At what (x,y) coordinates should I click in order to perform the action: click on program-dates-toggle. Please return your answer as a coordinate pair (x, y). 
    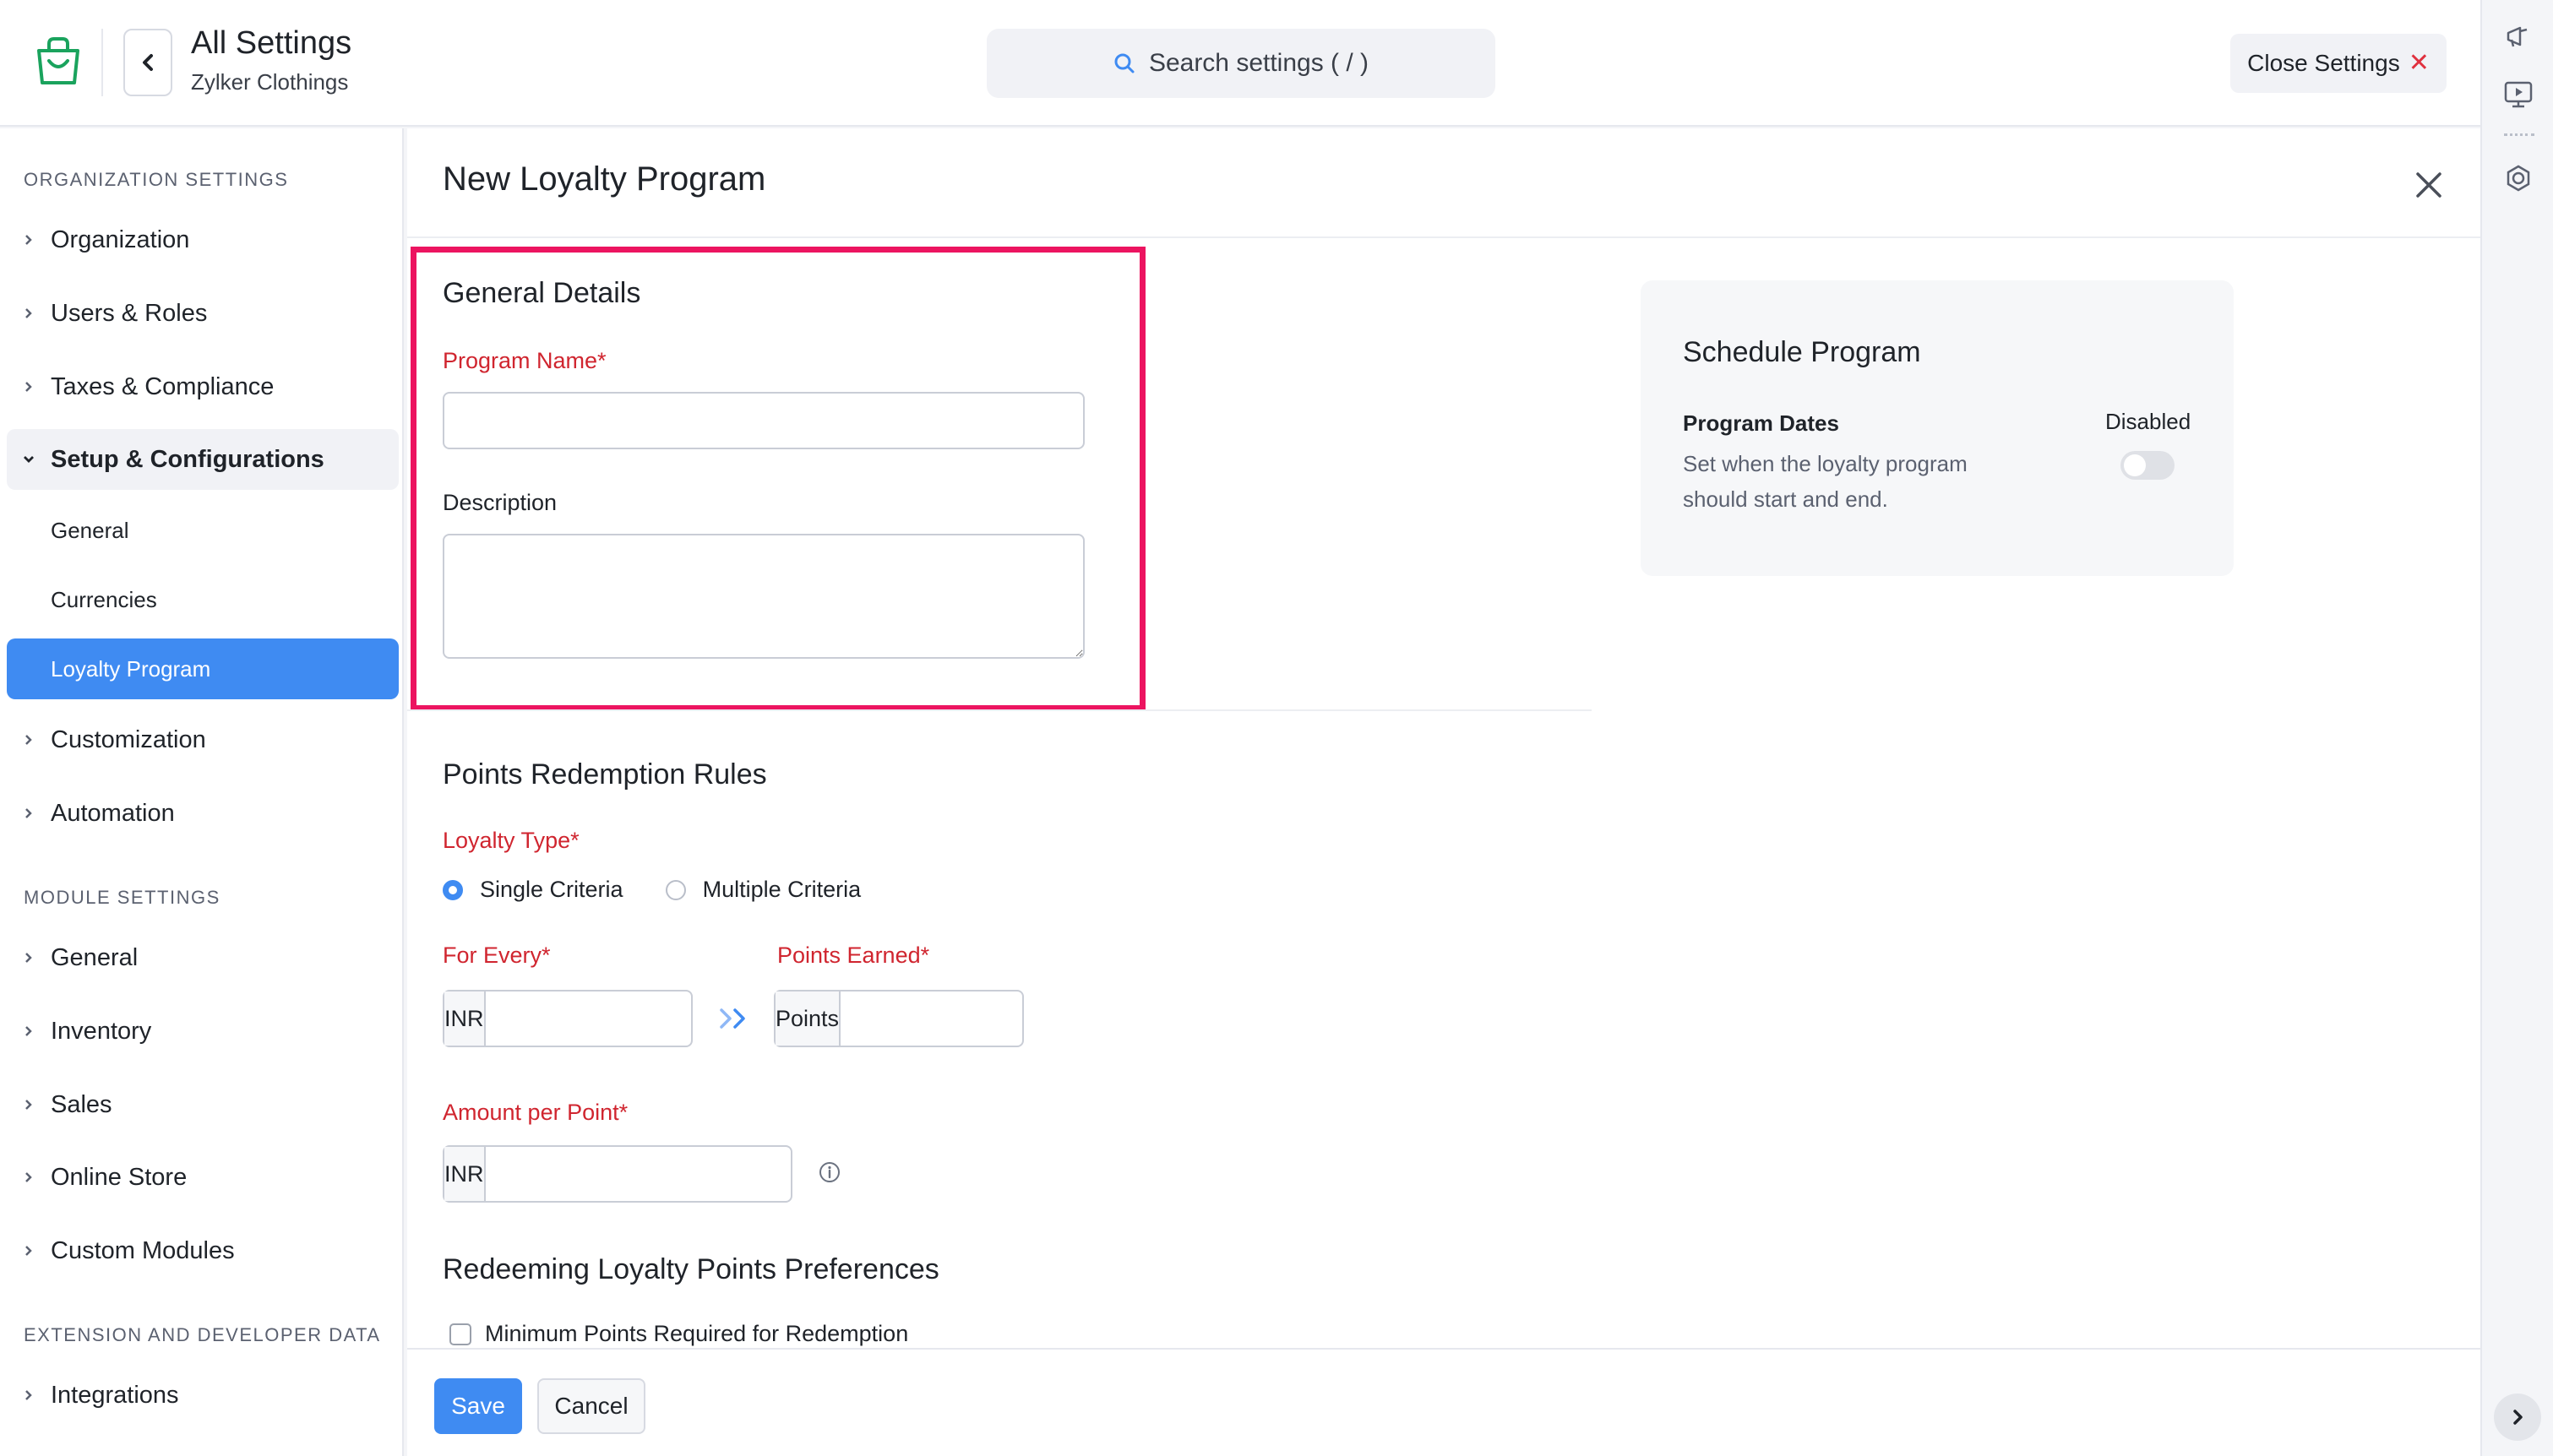
    Looking at the image, I should click on (2147, 465).